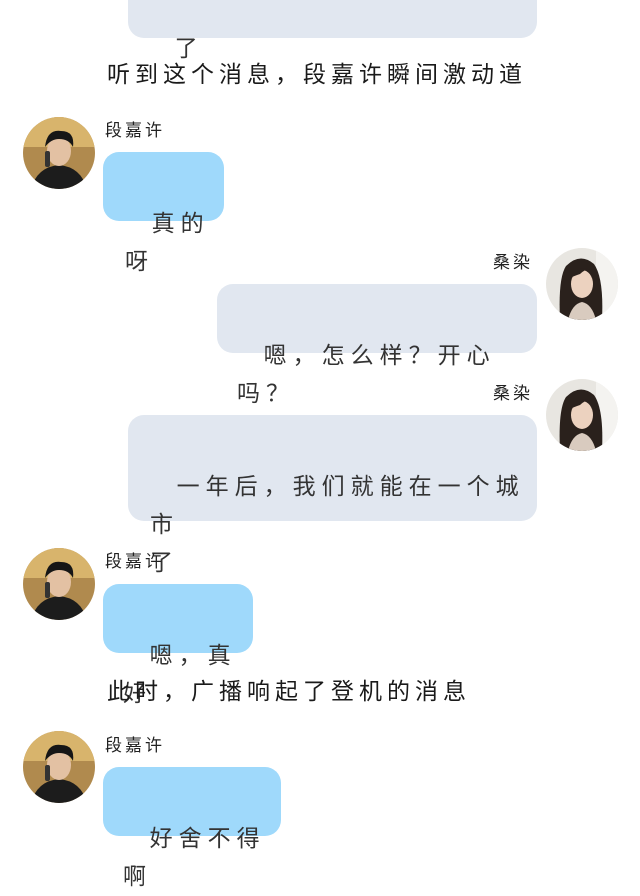 The height and width of the screenshot is (896, 640). Describe the element at coordinates (167, 243) in the screenshot. I see `message-text: 真的呀` at that location.